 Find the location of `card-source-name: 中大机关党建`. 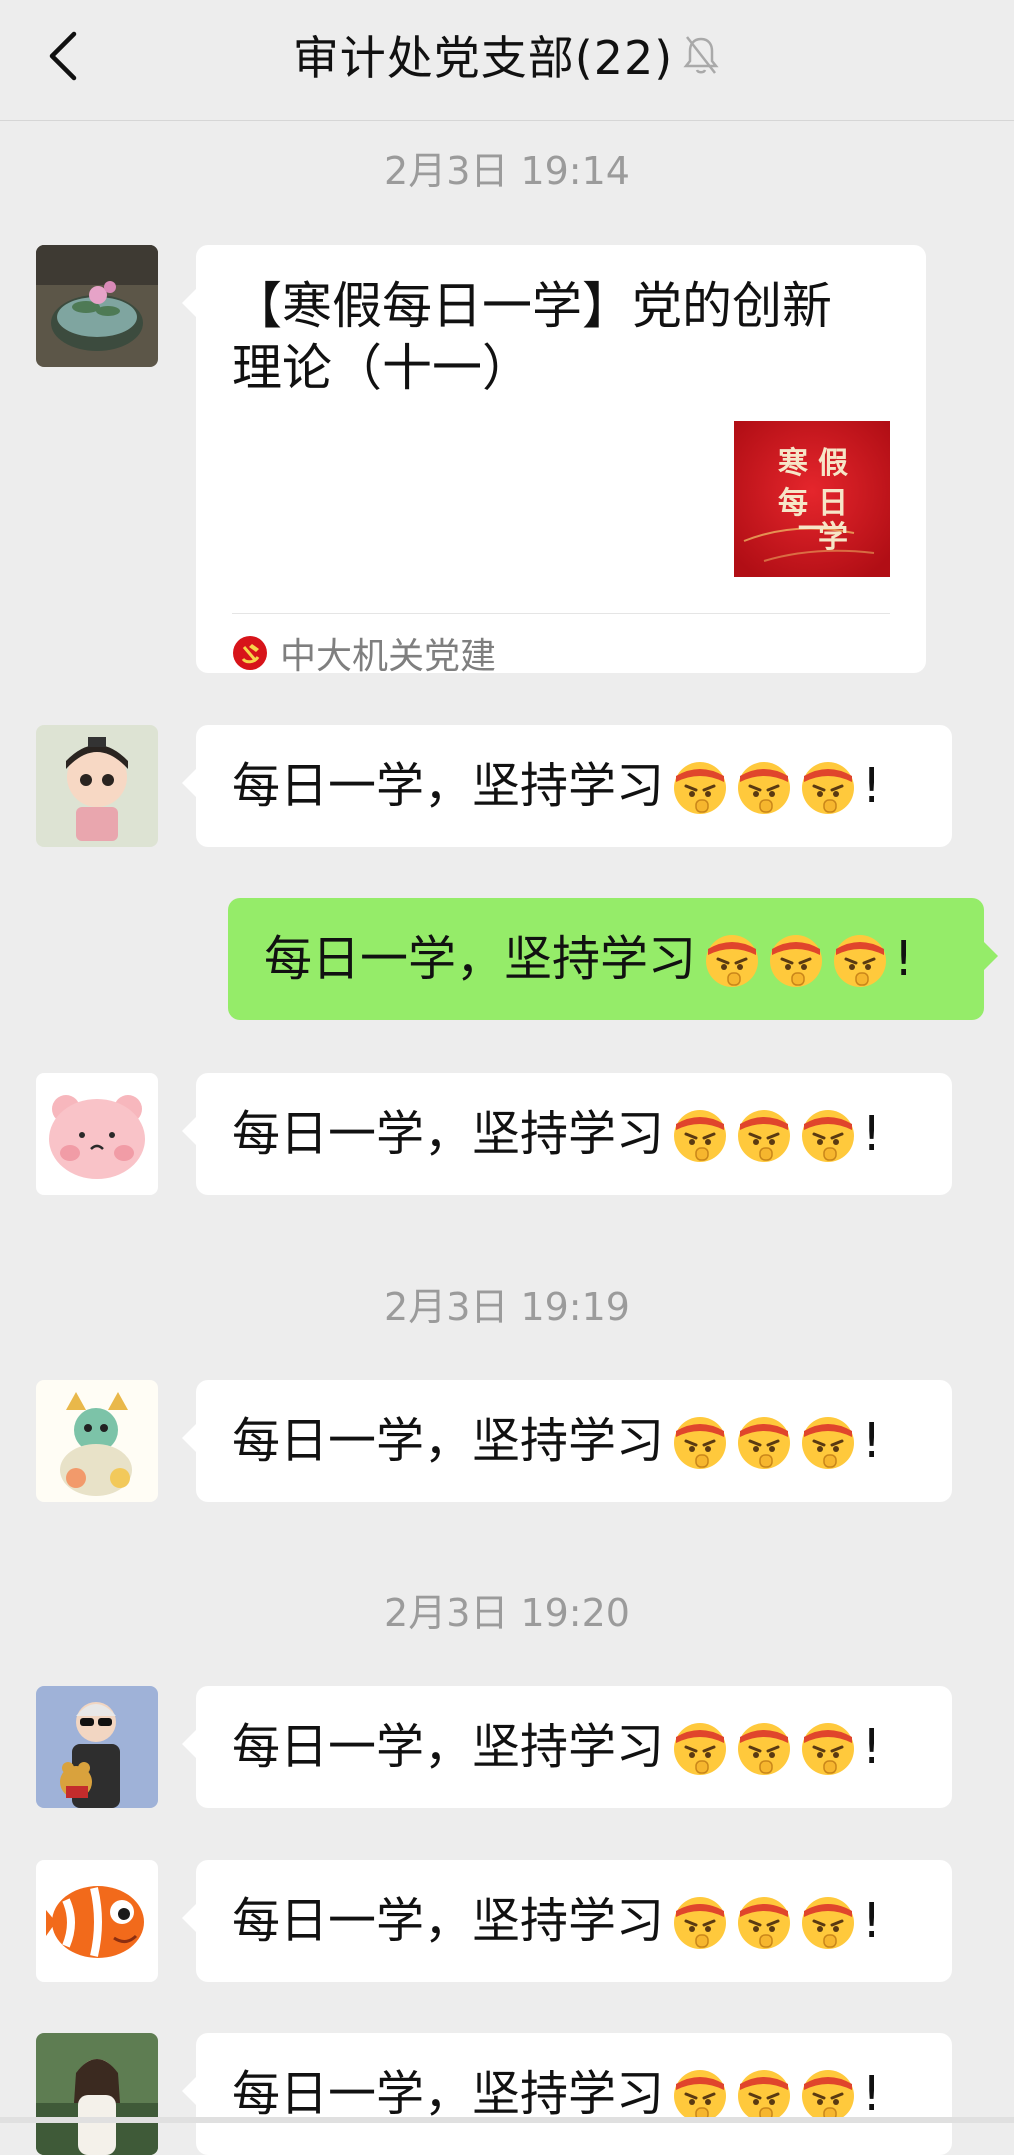

card-source-name: 中大机关党建 is located at coordinates (388, 656).